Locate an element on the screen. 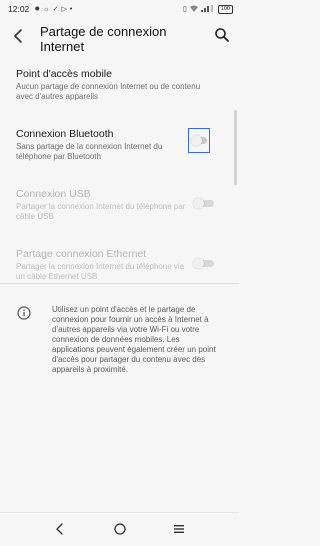 The height and width of the screenshot is (546, 320). nav-recents-icon is located at coordinates (179, 529).